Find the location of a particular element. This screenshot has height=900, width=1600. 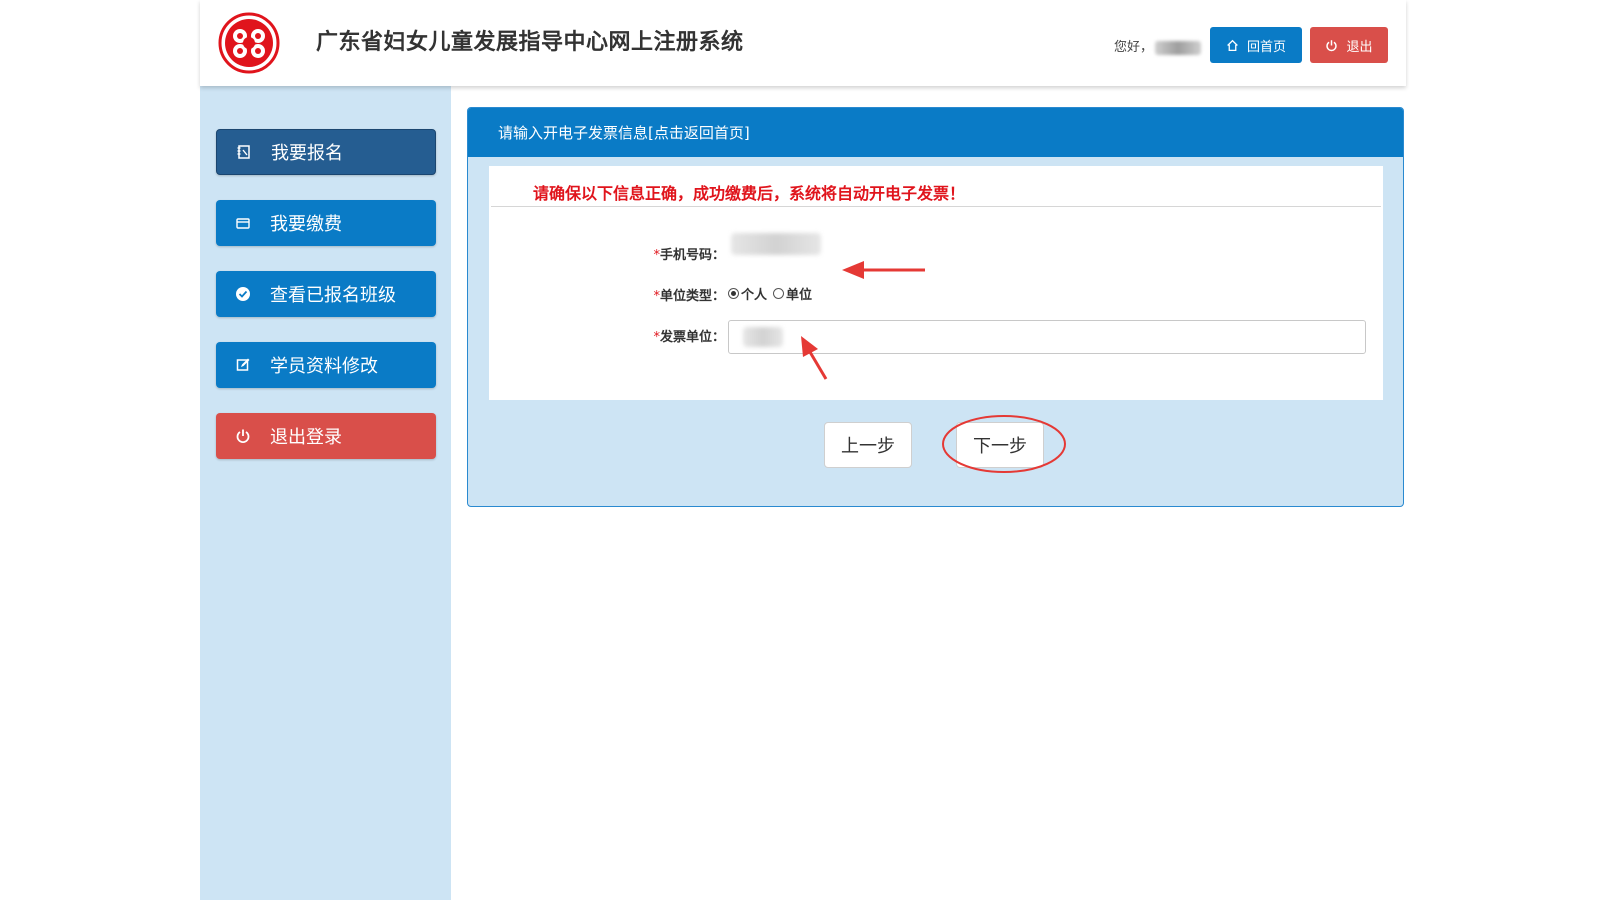

next-step-button: 下一步 is located at coordinates (1000, 445).